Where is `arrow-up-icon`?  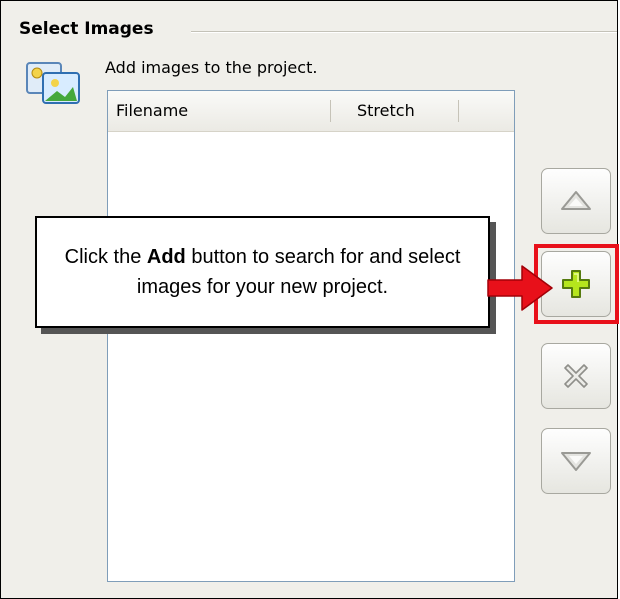
arrow-up-icon is located at coordinates (576, 200).